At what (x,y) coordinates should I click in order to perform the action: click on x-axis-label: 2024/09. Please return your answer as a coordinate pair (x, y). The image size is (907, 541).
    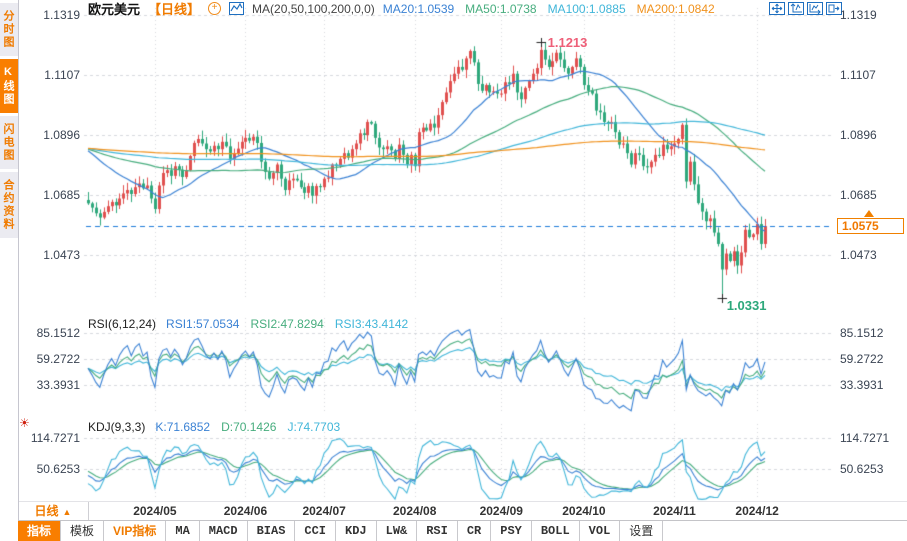
    Looking at the image, I should click on (501, 511).